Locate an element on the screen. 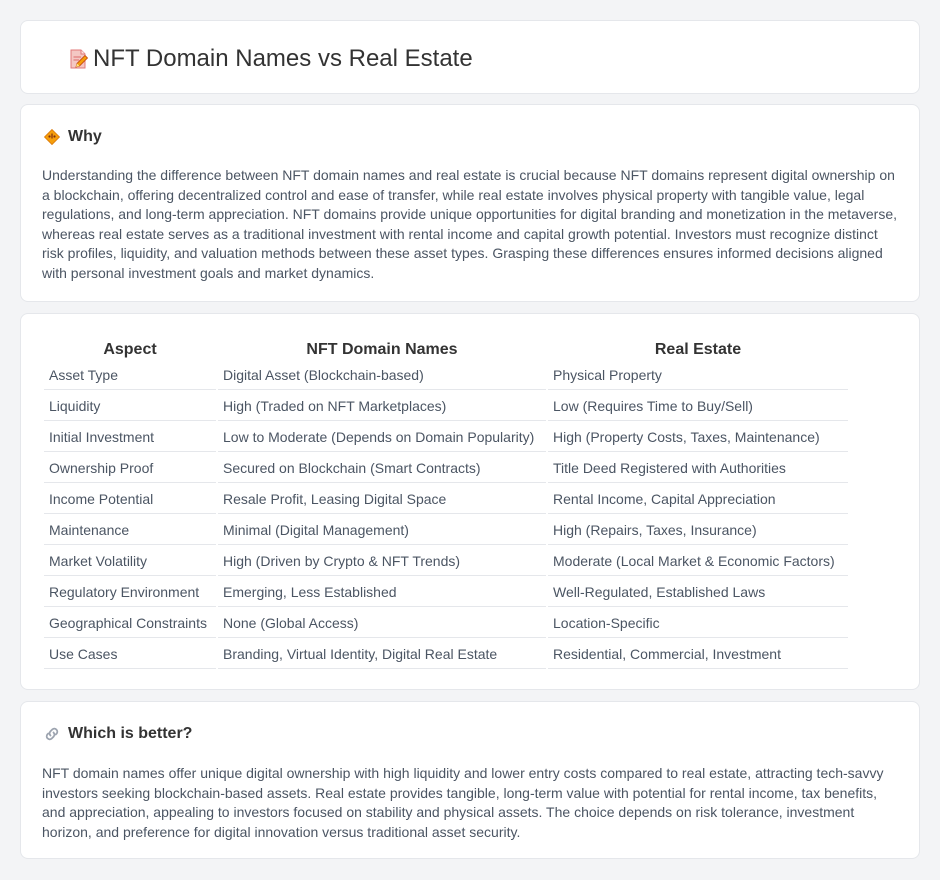  page-title: NFT Domain Names vs Real Estate is located at coordinates (283, 58).